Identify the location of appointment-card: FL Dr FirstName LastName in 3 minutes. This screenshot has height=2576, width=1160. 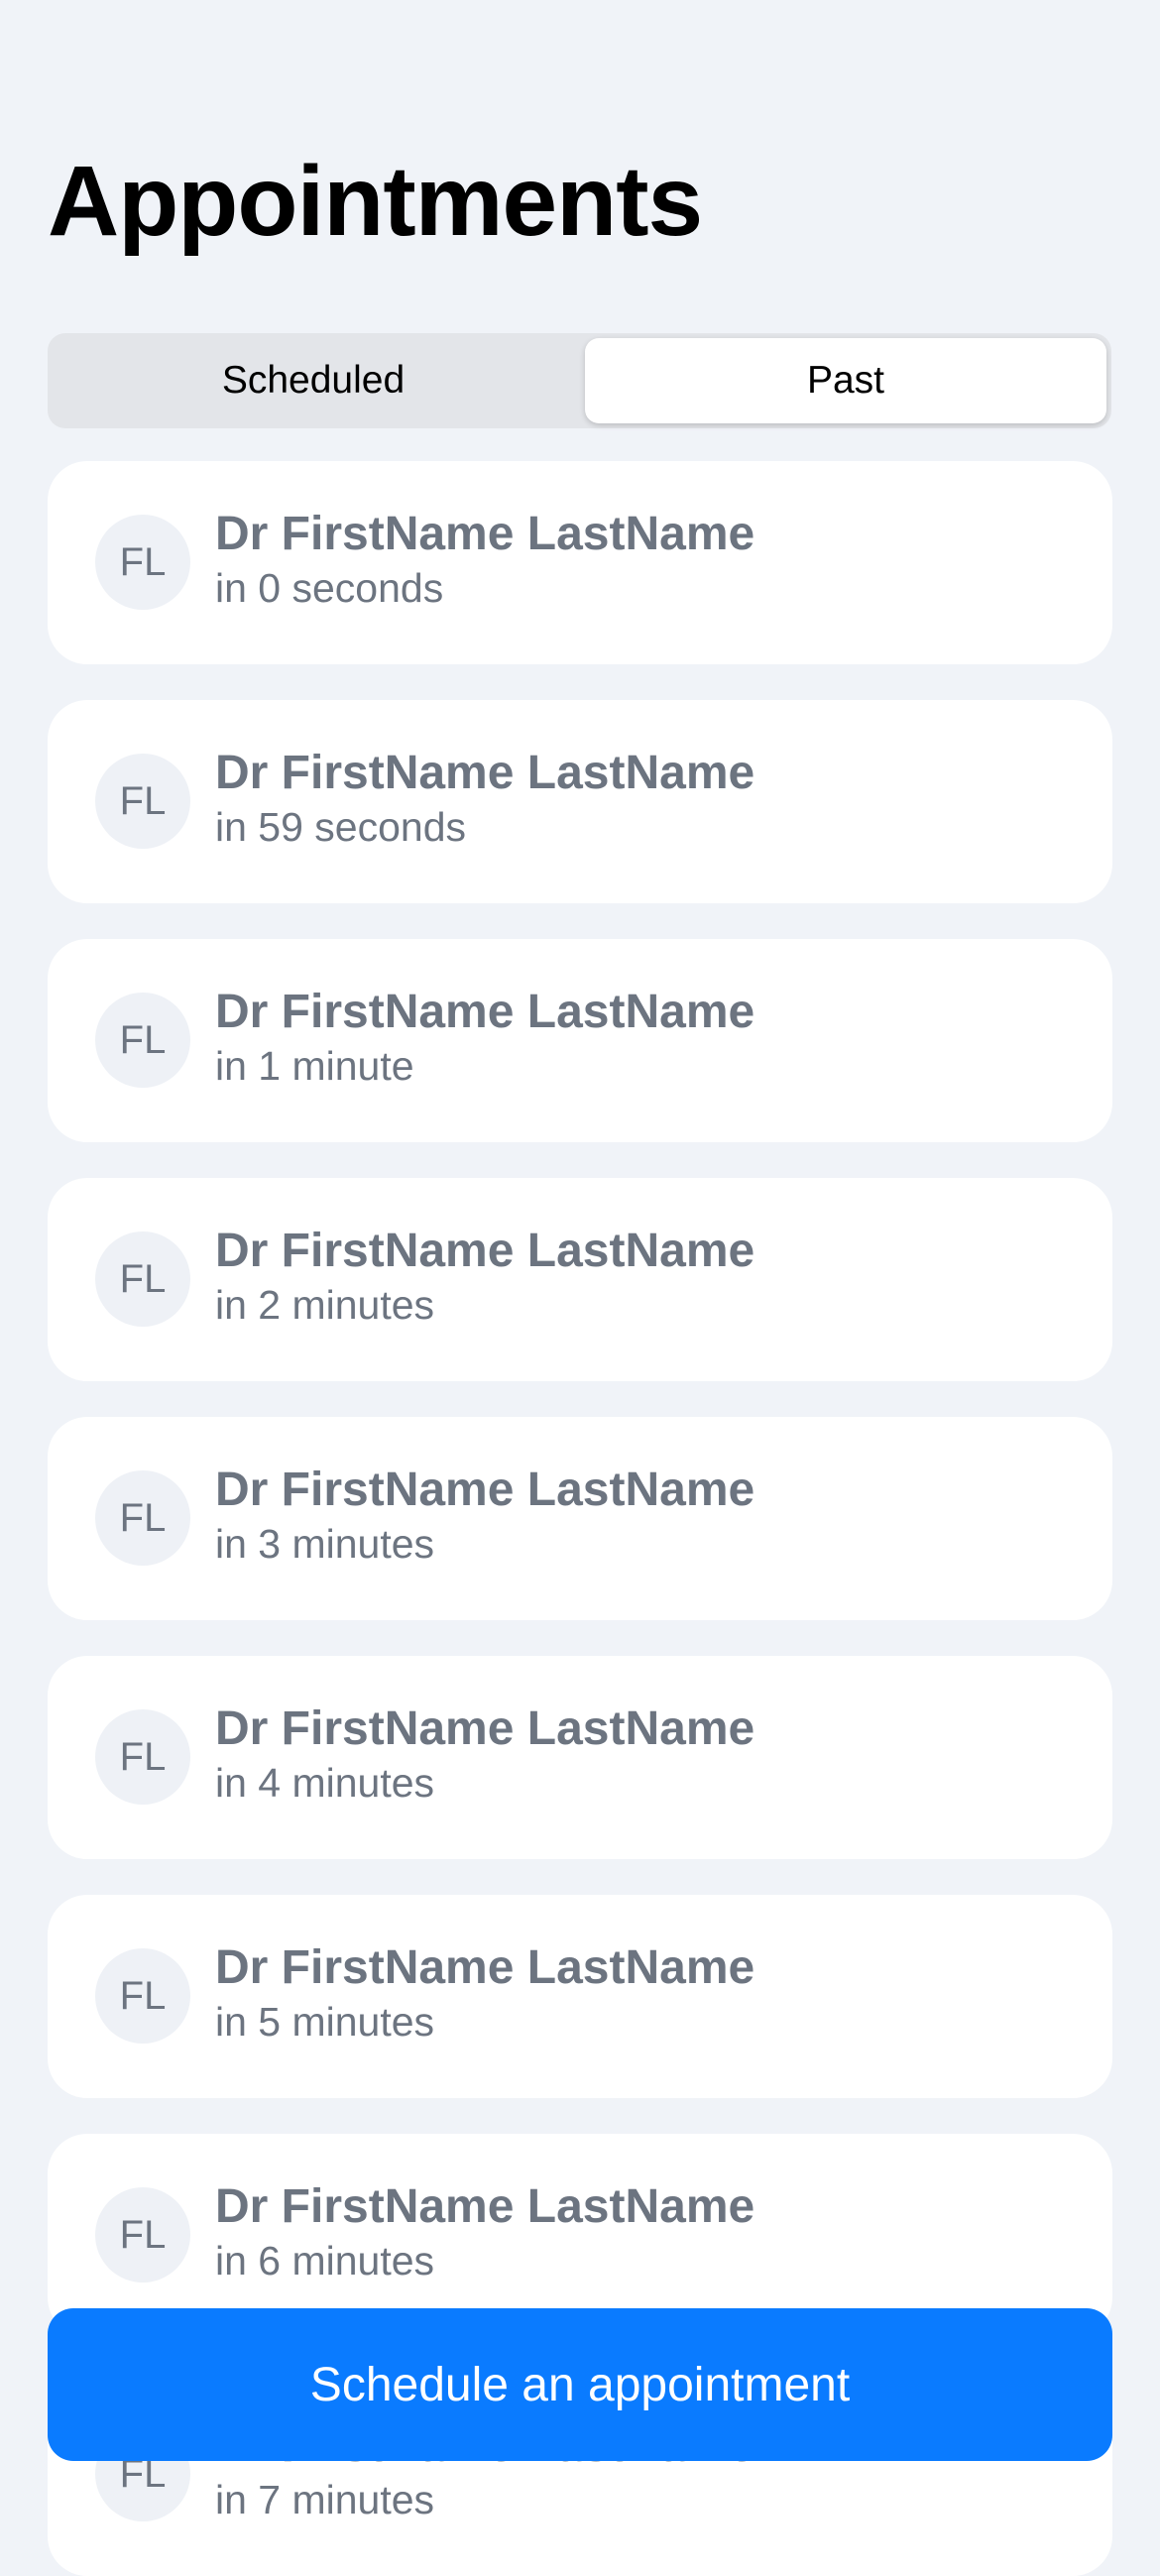
(580, 1518).